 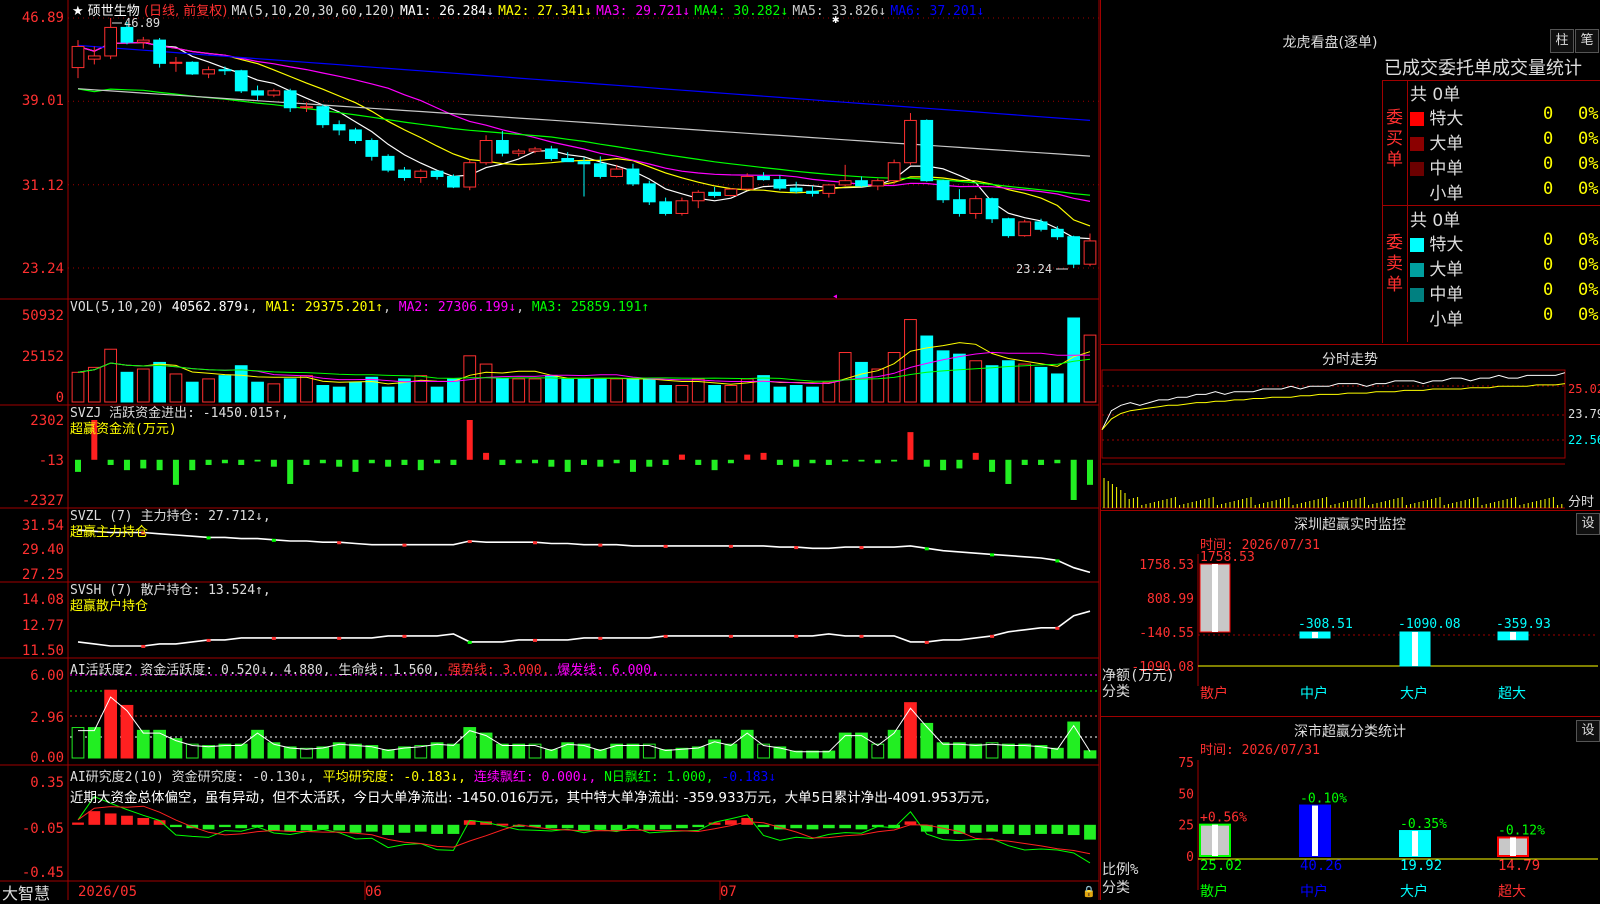 I want to click on sell-row-name: 特大, so click(x=1446, y=245).